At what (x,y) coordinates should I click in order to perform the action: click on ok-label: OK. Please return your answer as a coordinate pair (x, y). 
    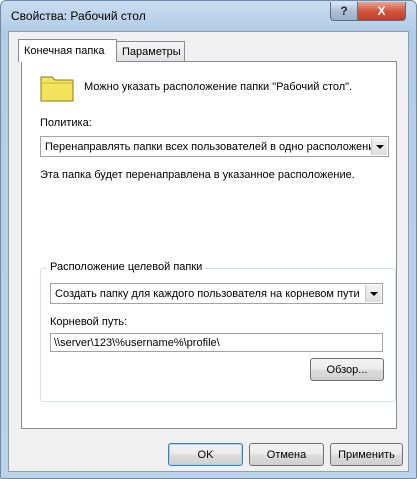
    Looking at the image, I should click on (205, 454).